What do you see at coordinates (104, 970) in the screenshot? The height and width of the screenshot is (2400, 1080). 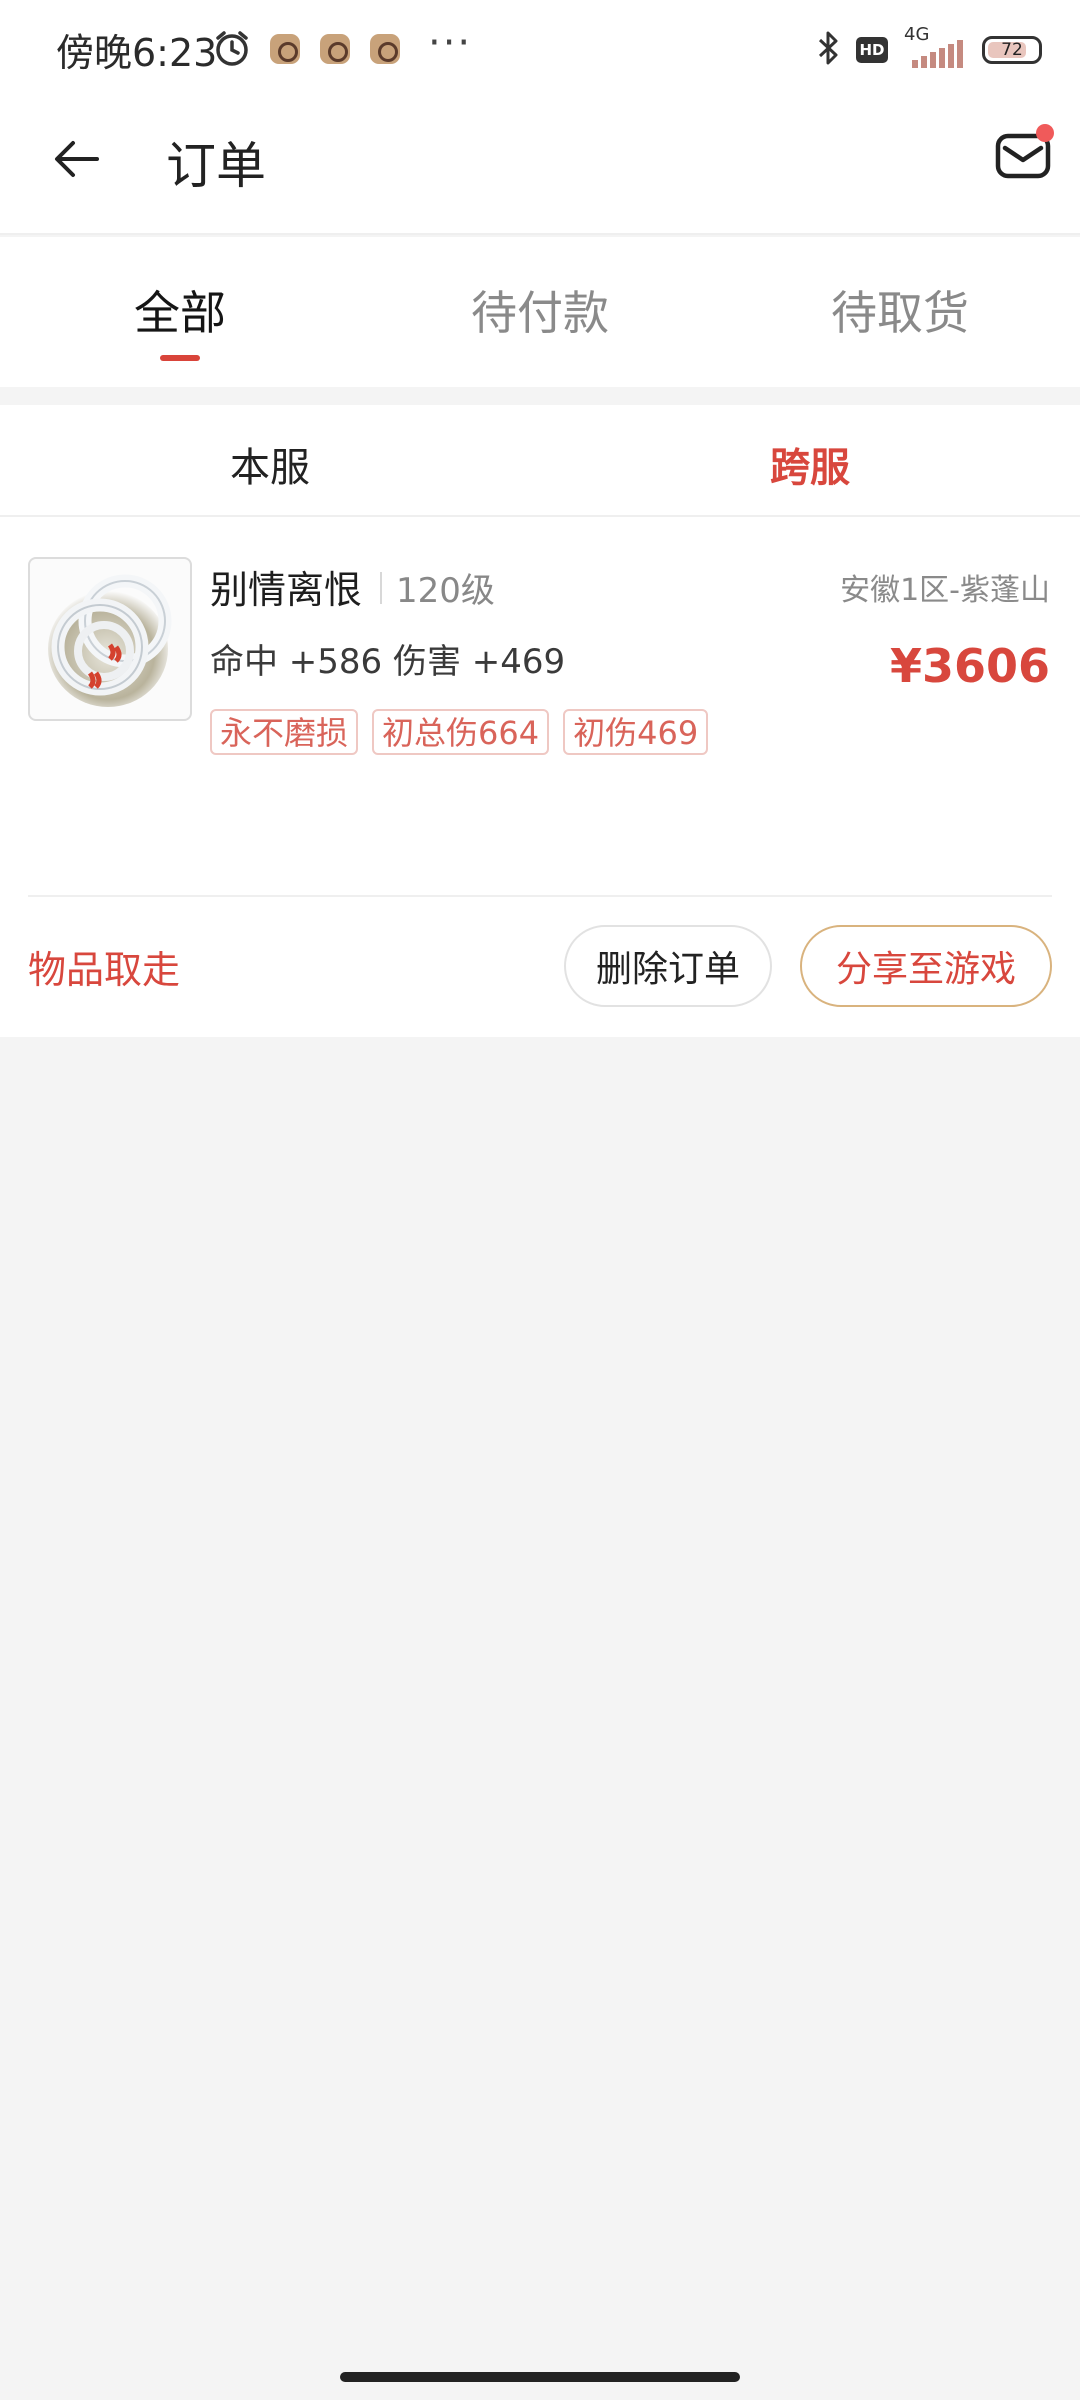 I see `order-status: 物品取走` at bounding box center [104, 970].